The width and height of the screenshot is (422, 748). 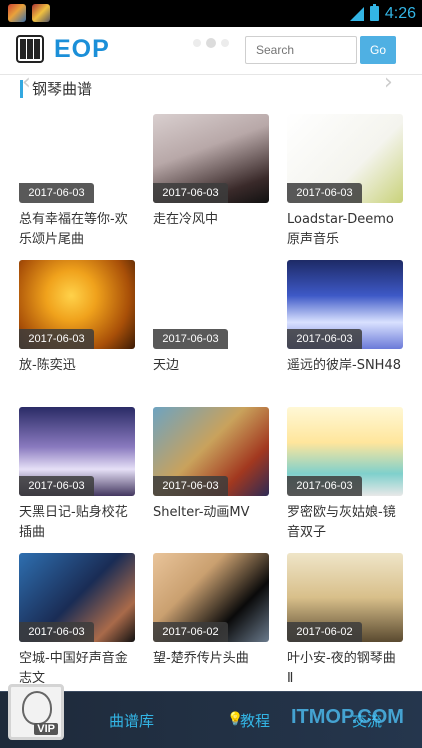 I want to click on score-card: 2017-06-02 望-楚乔传片头曲, so click(x=211, y=611).